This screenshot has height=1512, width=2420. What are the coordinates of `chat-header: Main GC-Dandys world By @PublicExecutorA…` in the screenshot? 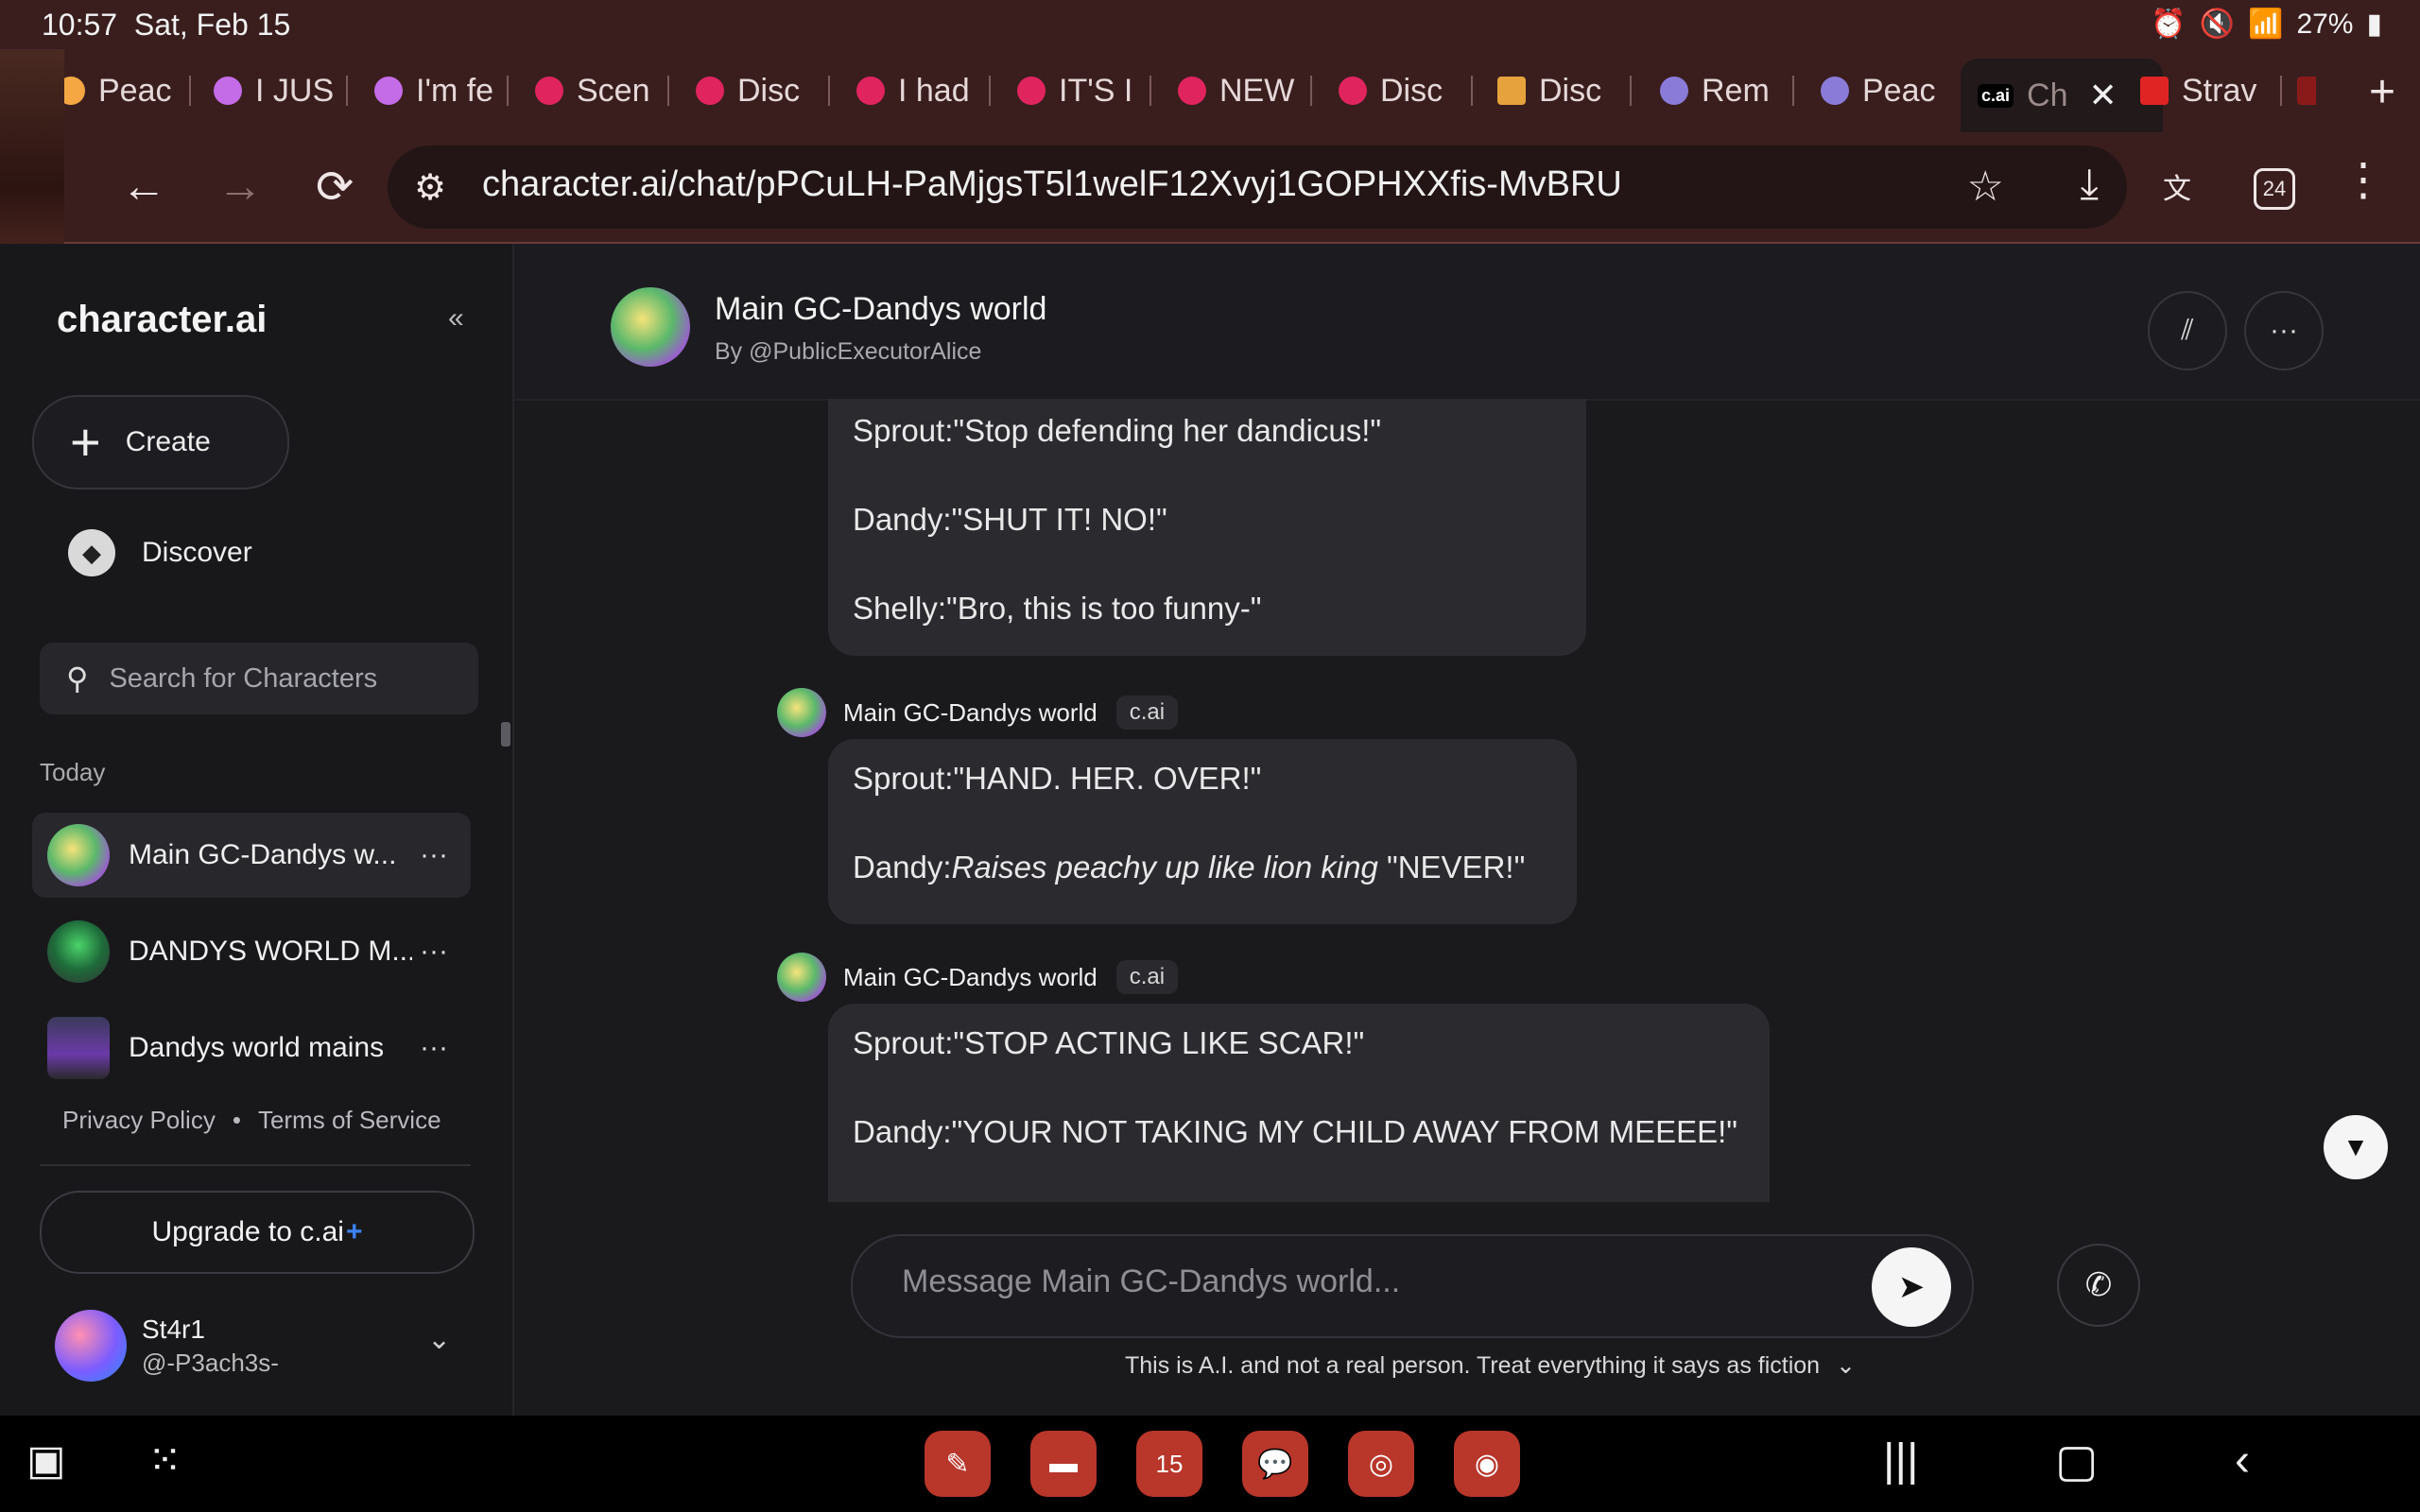 It's located at (1467, 322).